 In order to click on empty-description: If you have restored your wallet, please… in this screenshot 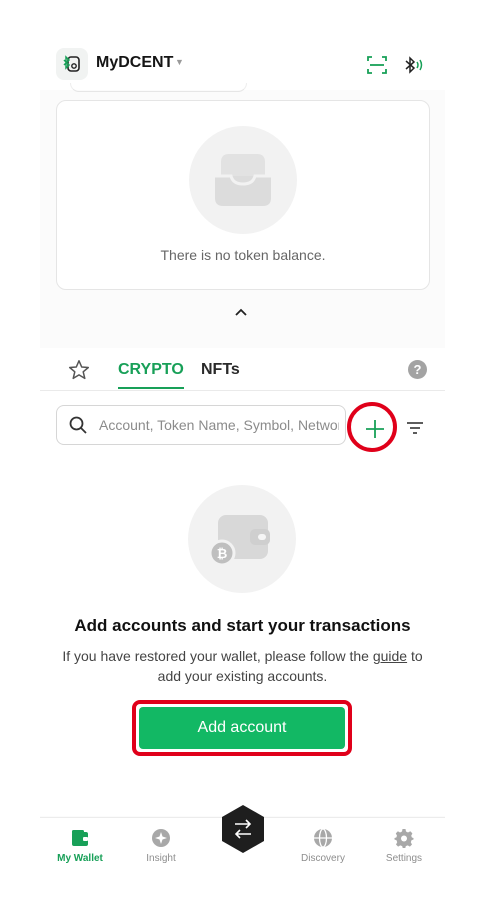, I will do `click(242, 666)`.